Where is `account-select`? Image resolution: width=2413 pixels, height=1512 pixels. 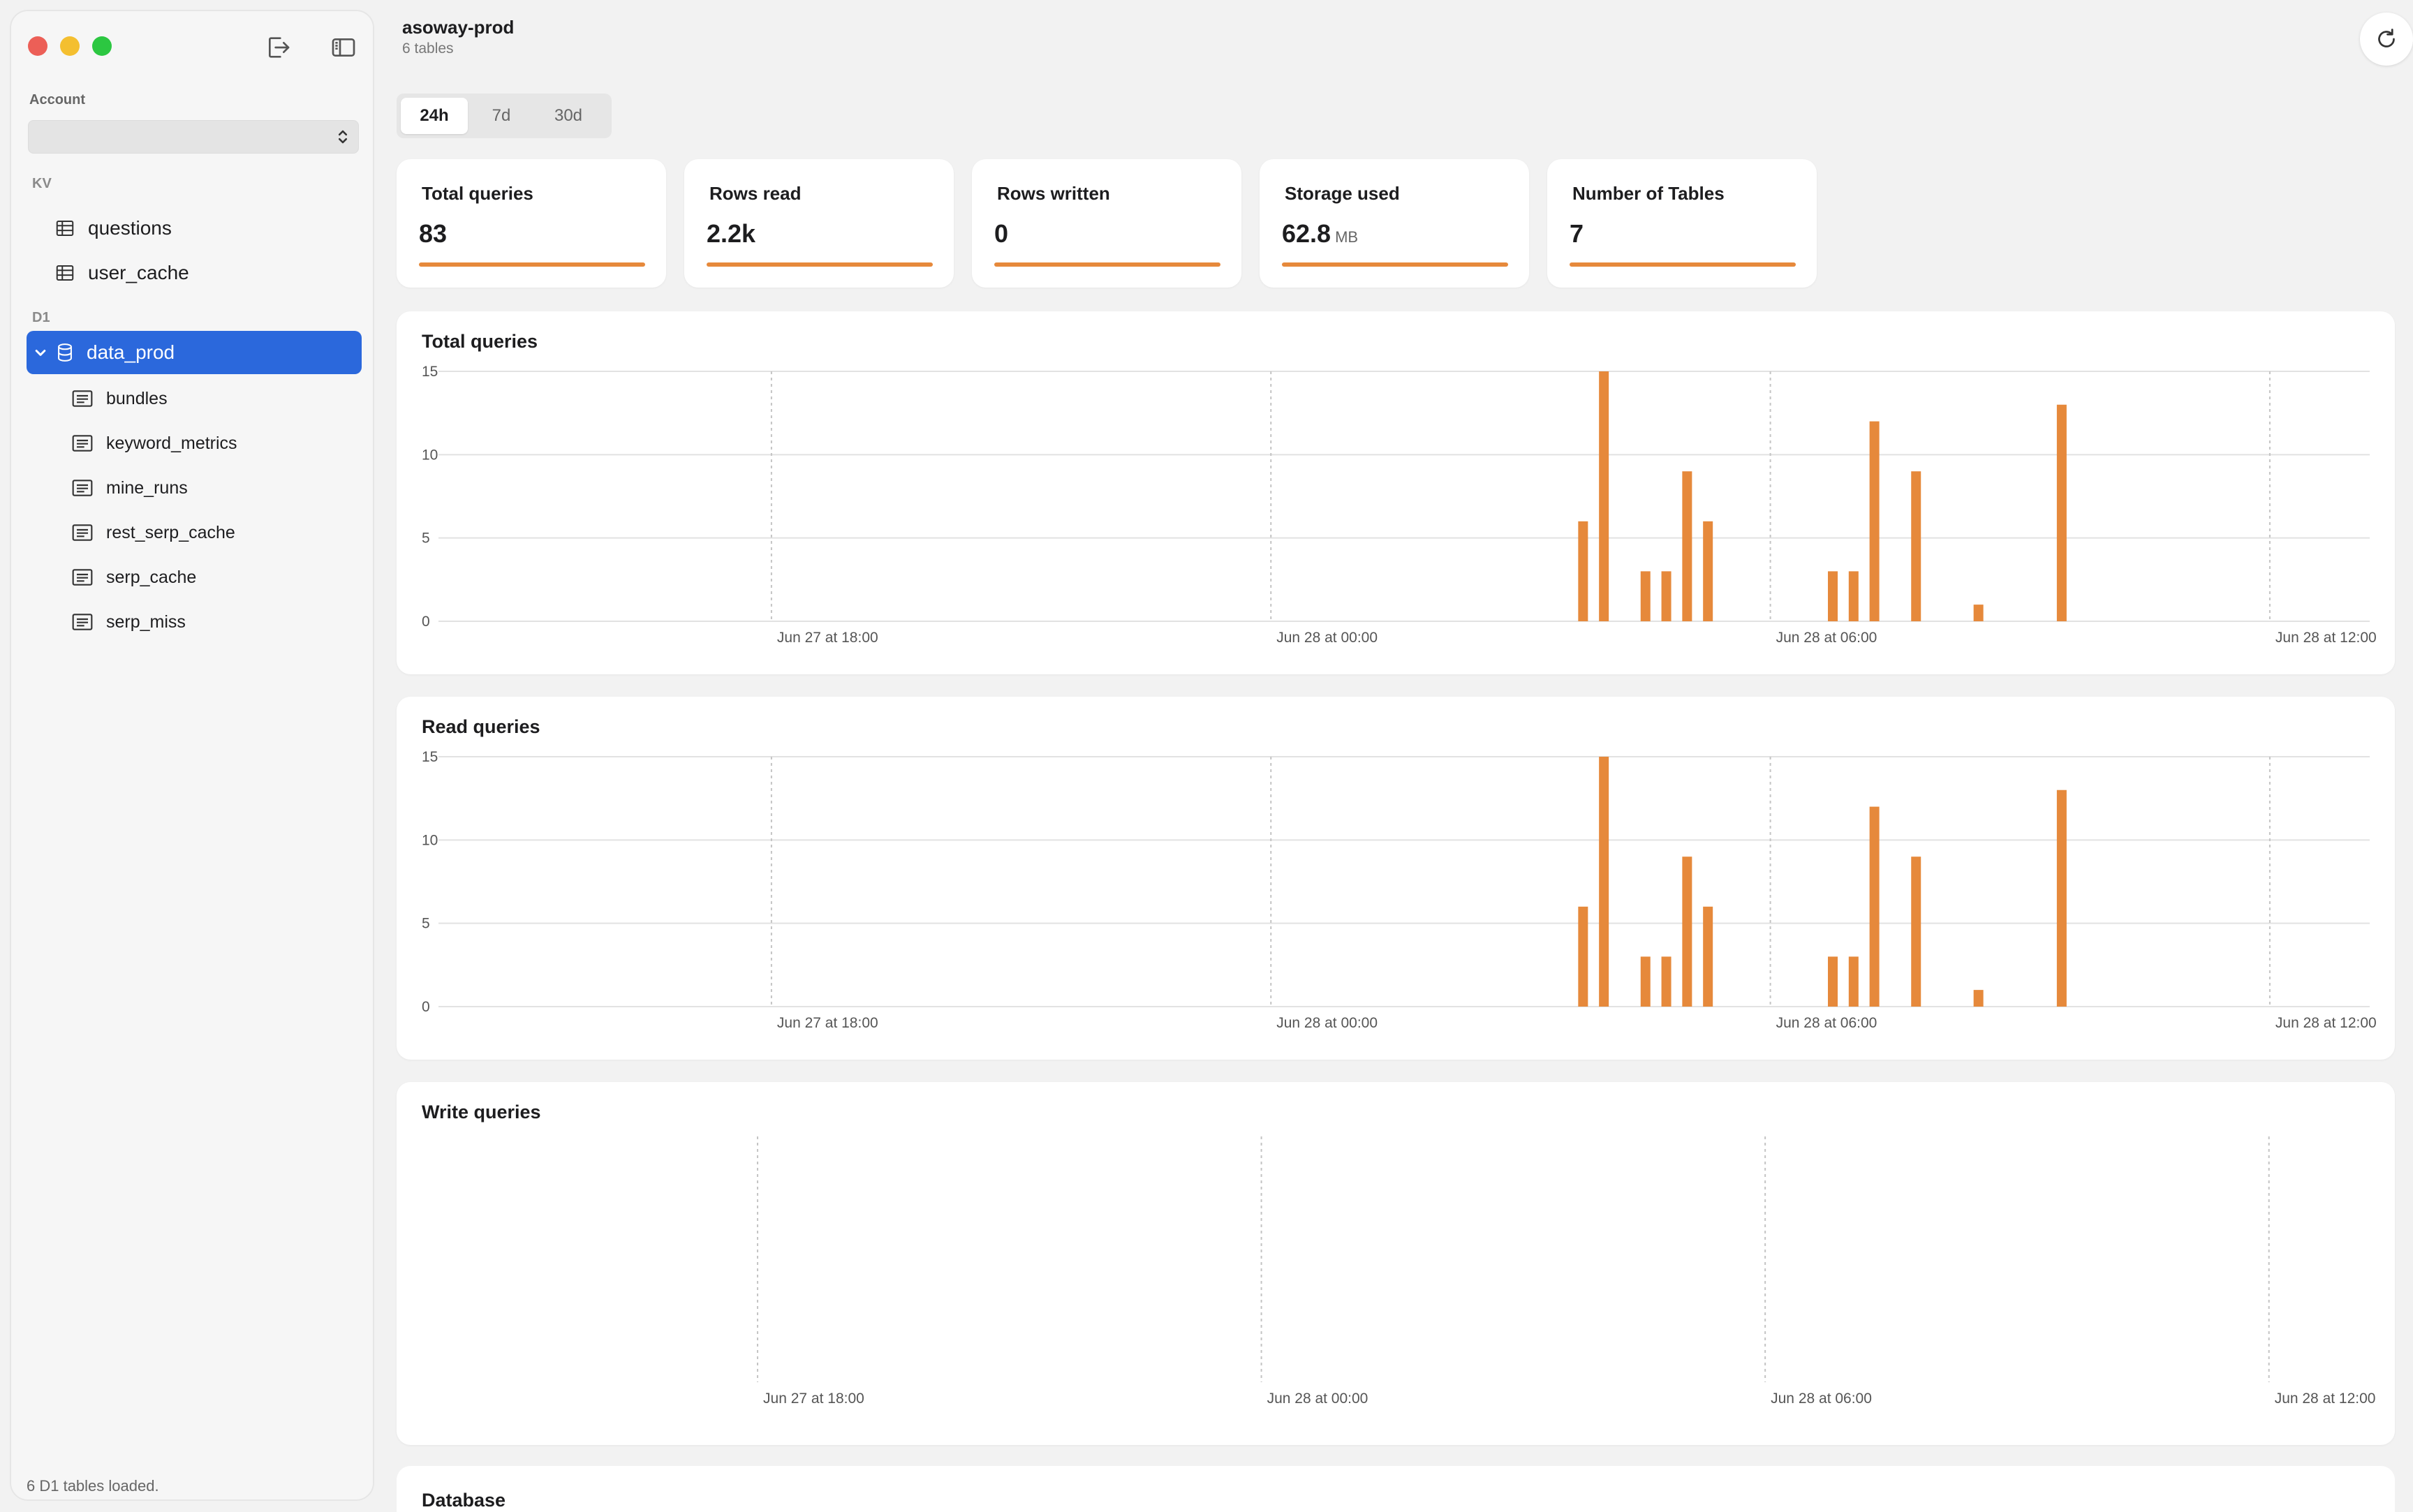
account-select is located at coordinates (193, 137).